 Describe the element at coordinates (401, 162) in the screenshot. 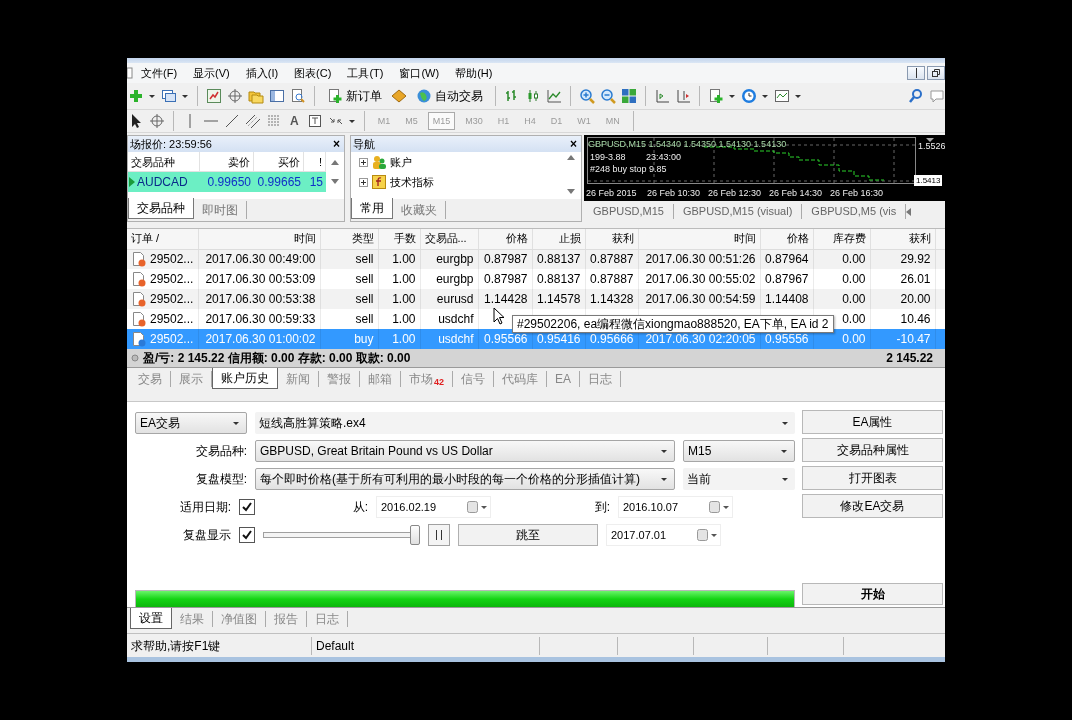

I see `tree-item: 账户` at that location.